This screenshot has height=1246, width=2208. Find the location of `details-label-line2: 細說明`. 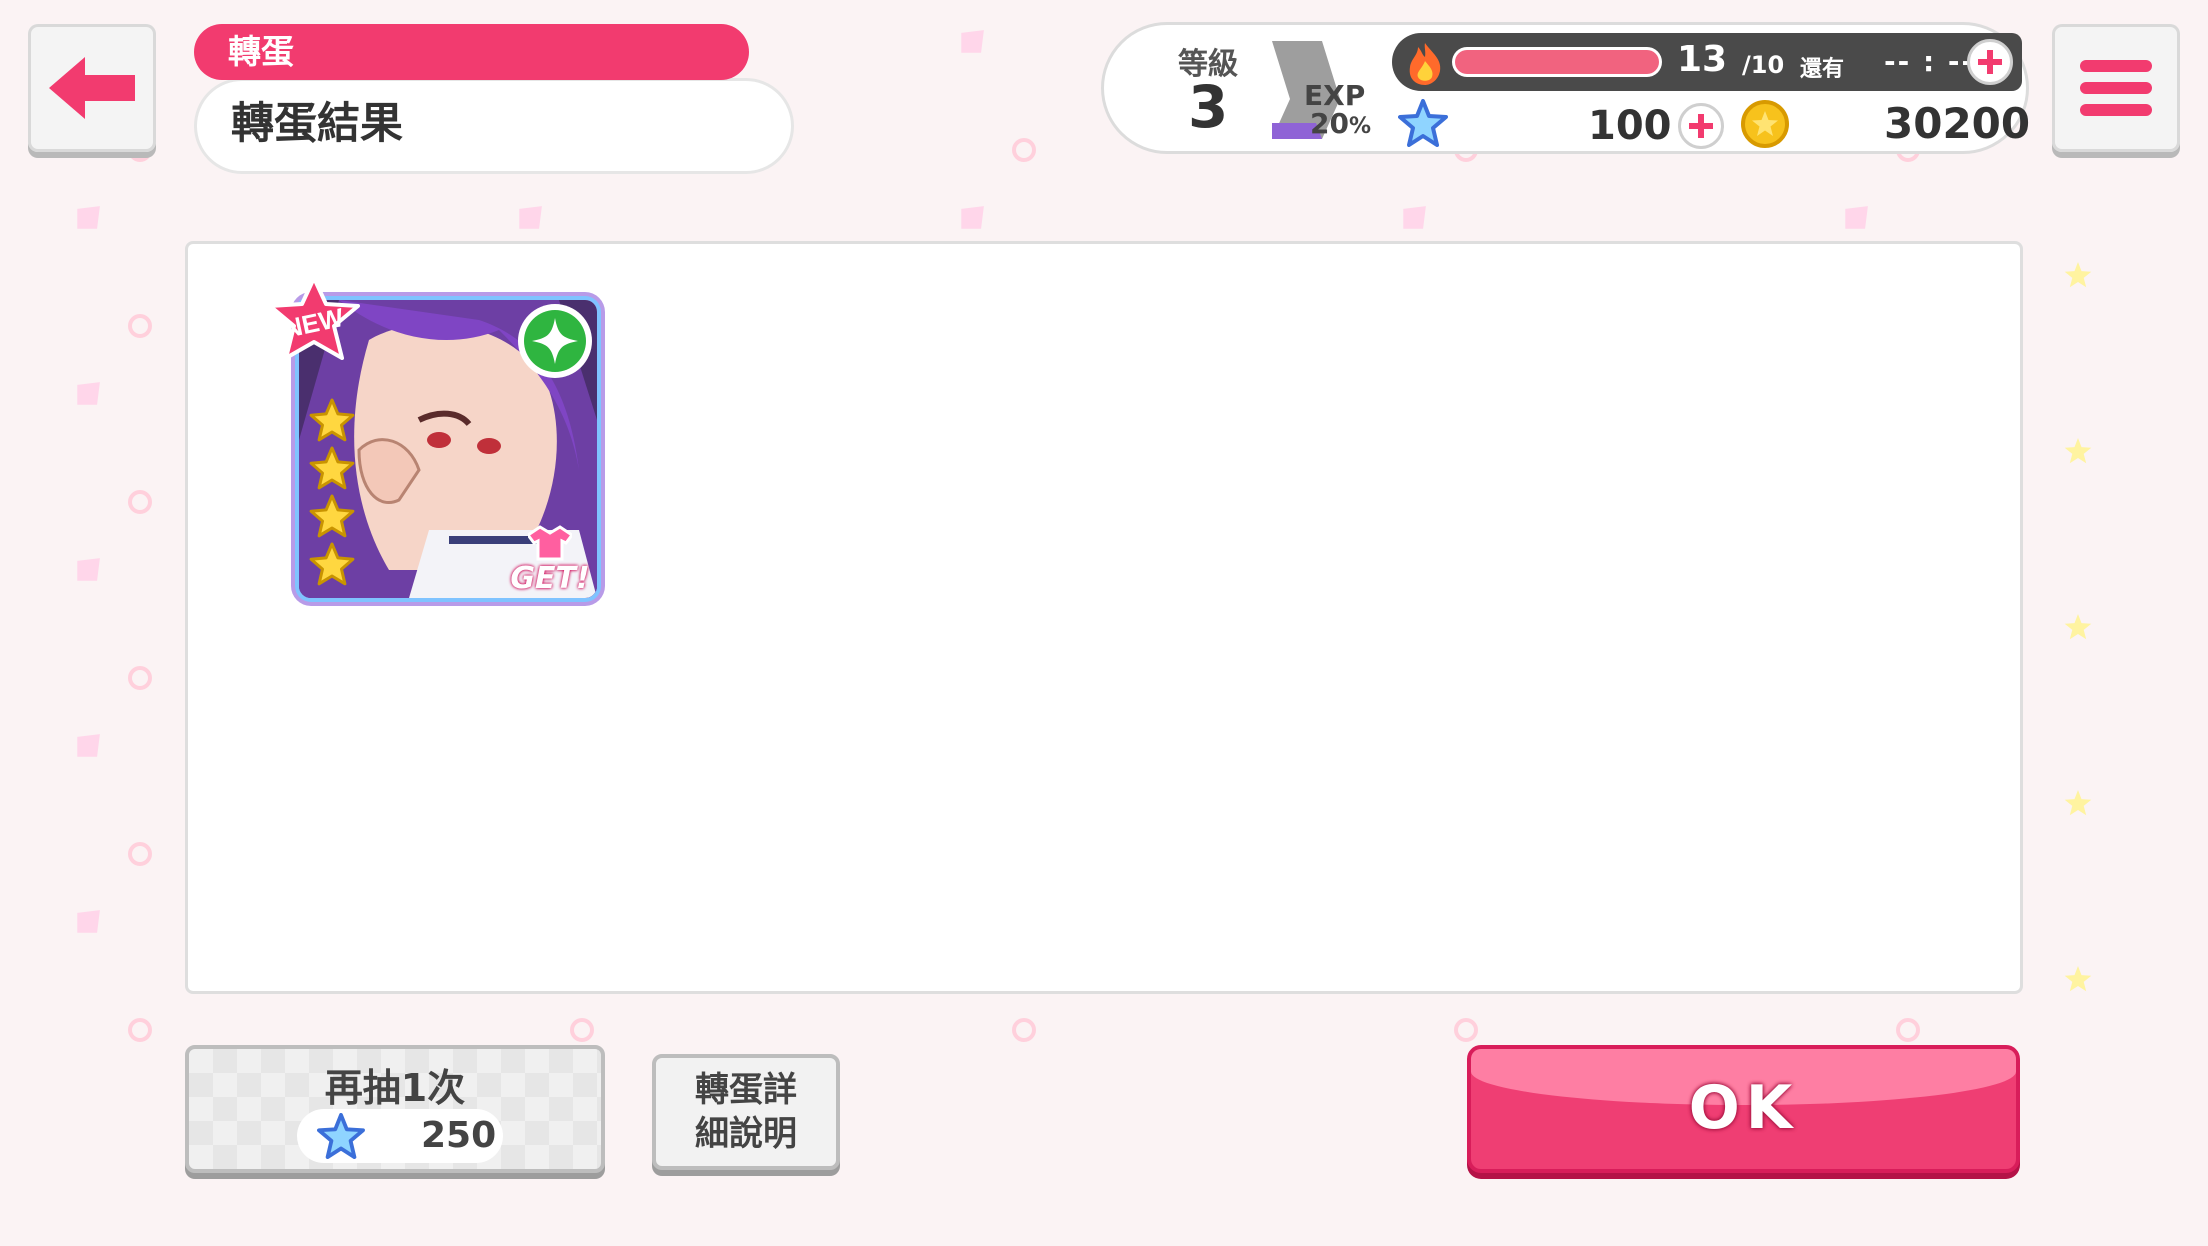

details-label-line2: 細說明 is located at coordinates (746, 1134).